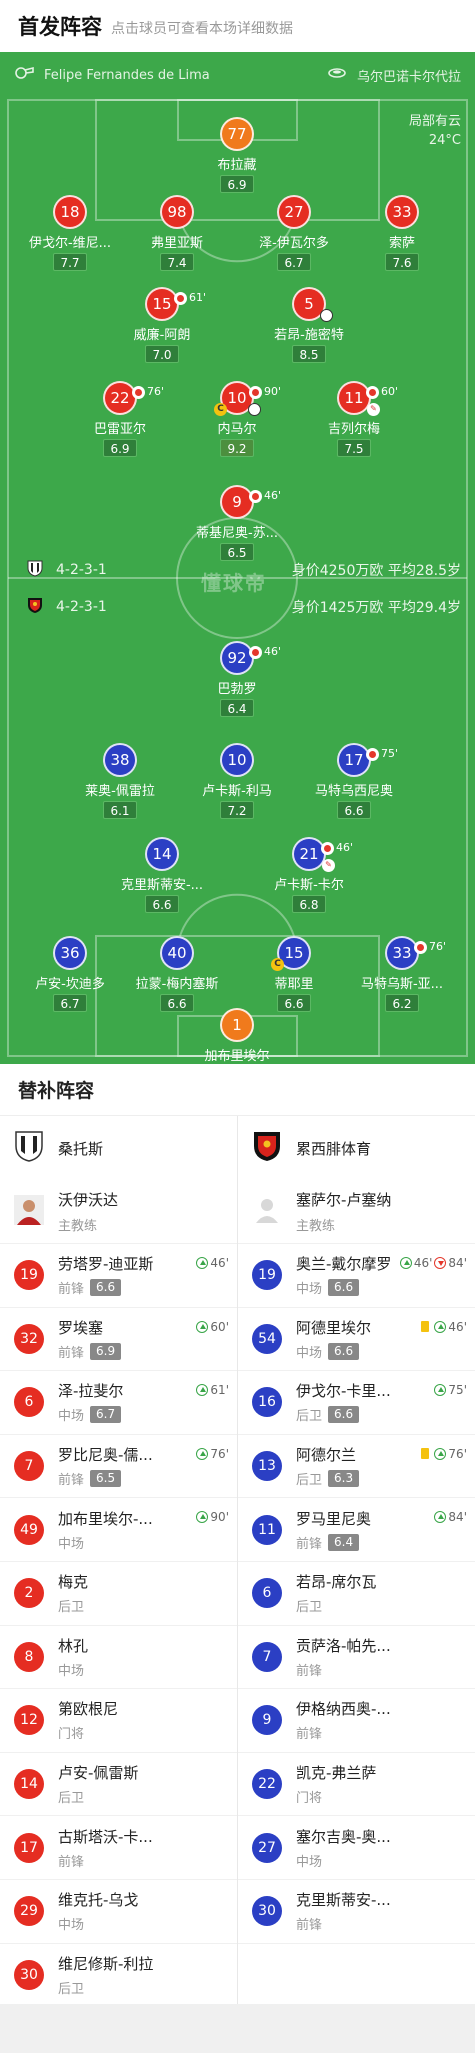  I want to click on shirt-number: 21 46' ✎, so click(322, 854).